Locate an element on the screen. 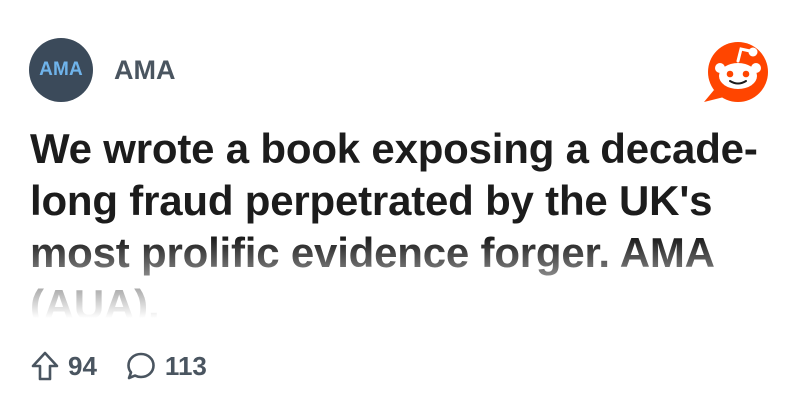  upvote-arrow-icon is located at coordinates (45, 366).